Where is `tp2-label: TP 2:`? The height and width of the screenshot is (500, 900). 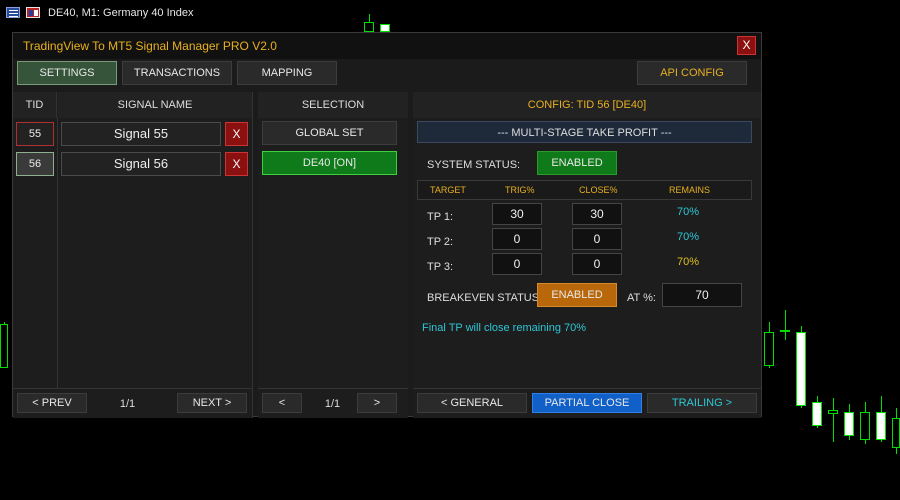
tp2-label: TP 2: is located at coordinates (440, 242).